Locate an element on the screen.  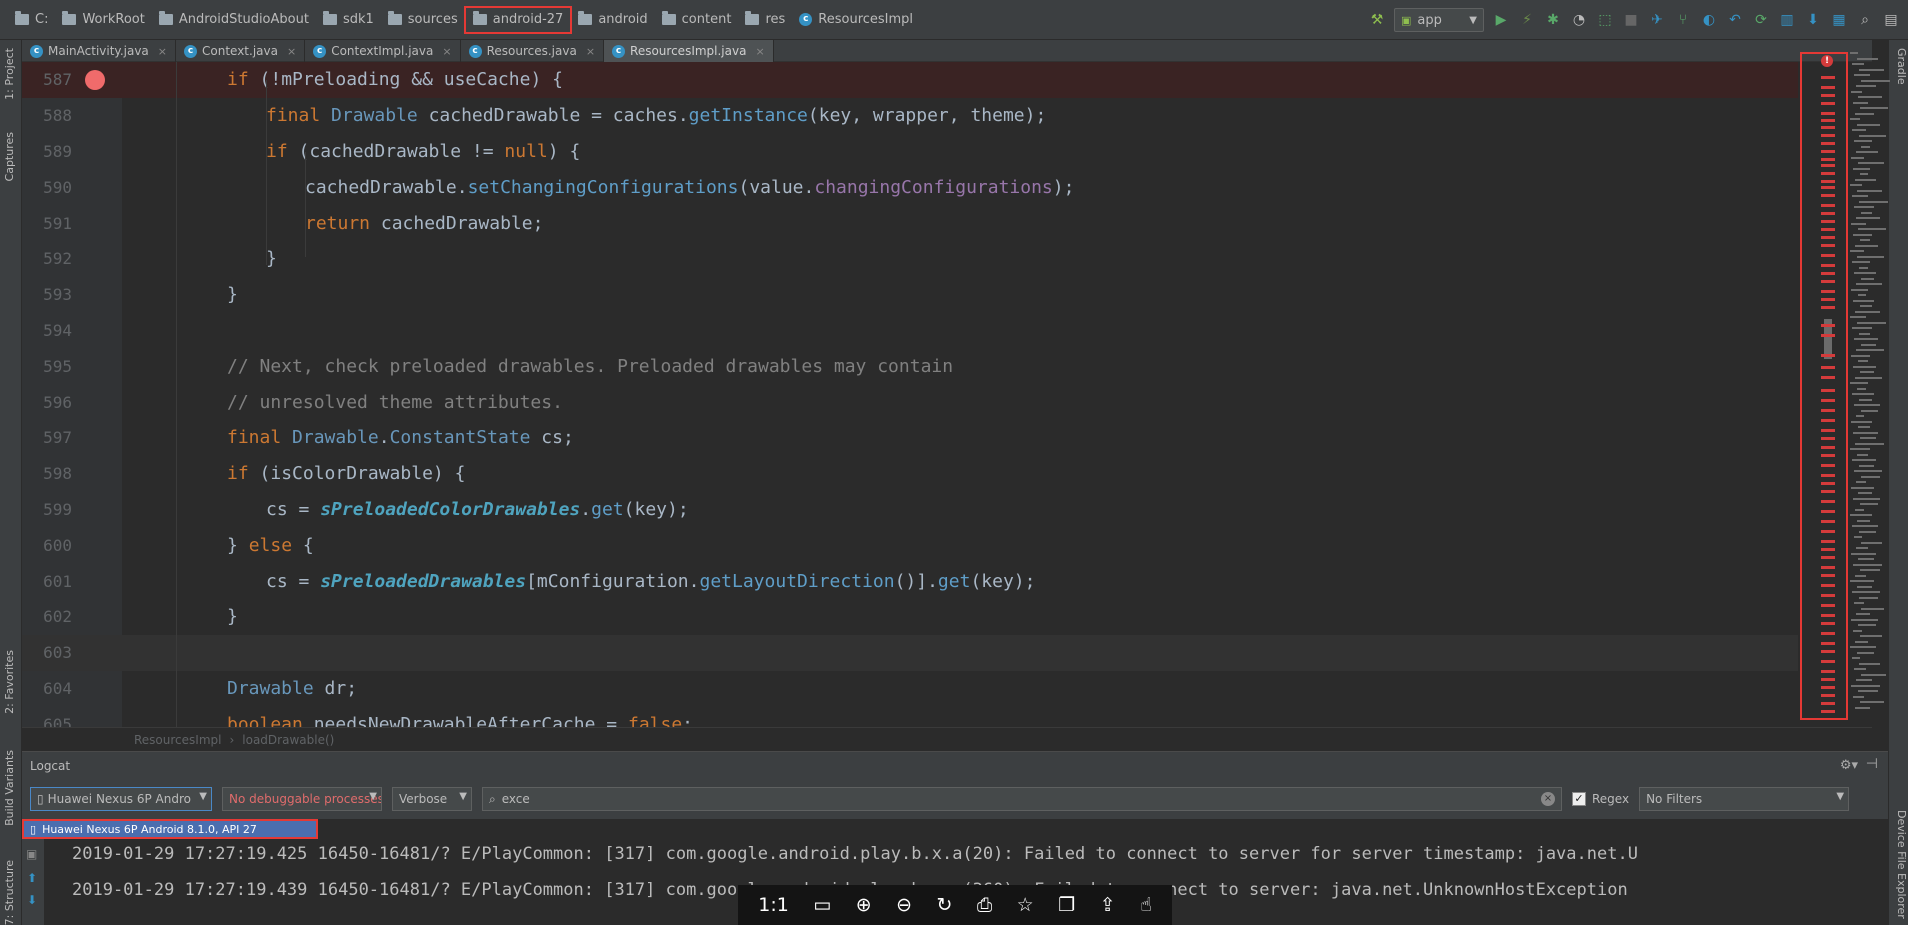
bookmark-icon: ☆ is located at coordinates (1025, 905).